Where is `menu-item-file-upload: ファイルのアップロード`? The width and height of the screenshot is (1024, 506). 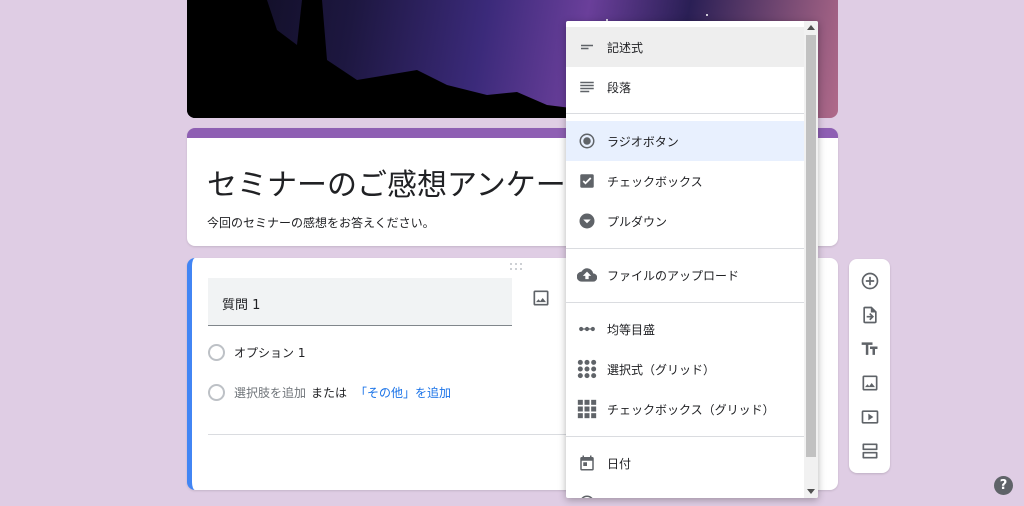 menu-item-file-upload: ファイルのアップロード is located at coordinates (685, 275).